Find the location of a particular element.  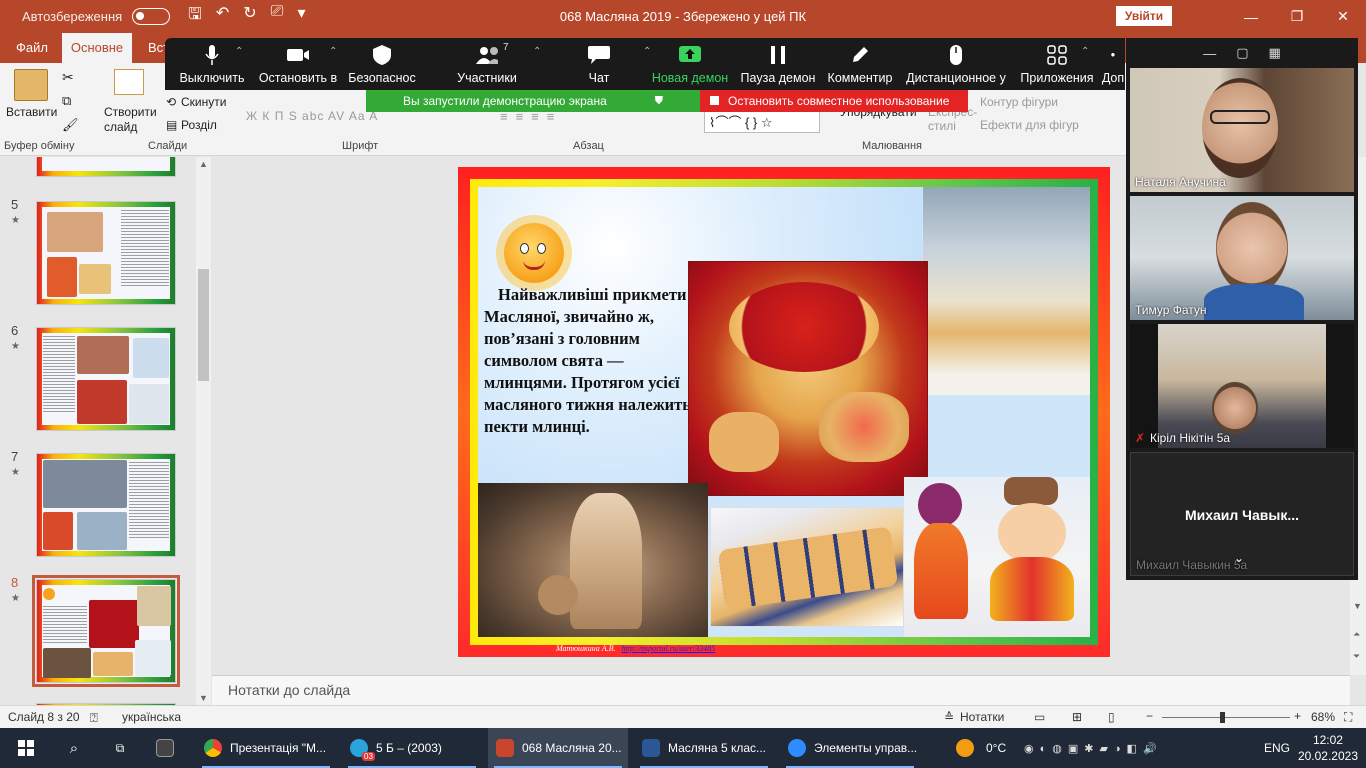

next-slide-icon: ⏷ is located at coordinates (1356, 656).